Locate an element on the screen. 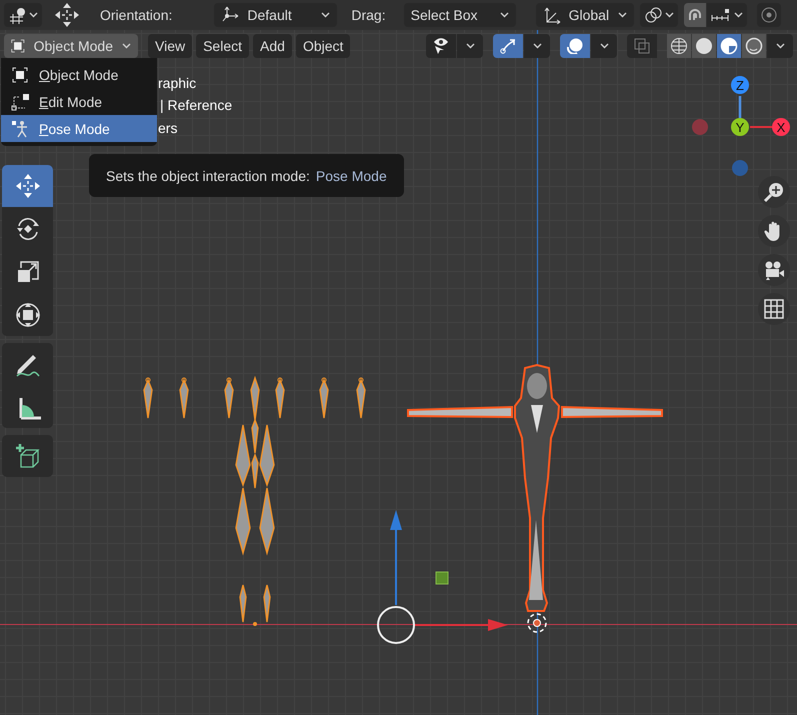  header-menu: Select is located at coordinates (223, 46).